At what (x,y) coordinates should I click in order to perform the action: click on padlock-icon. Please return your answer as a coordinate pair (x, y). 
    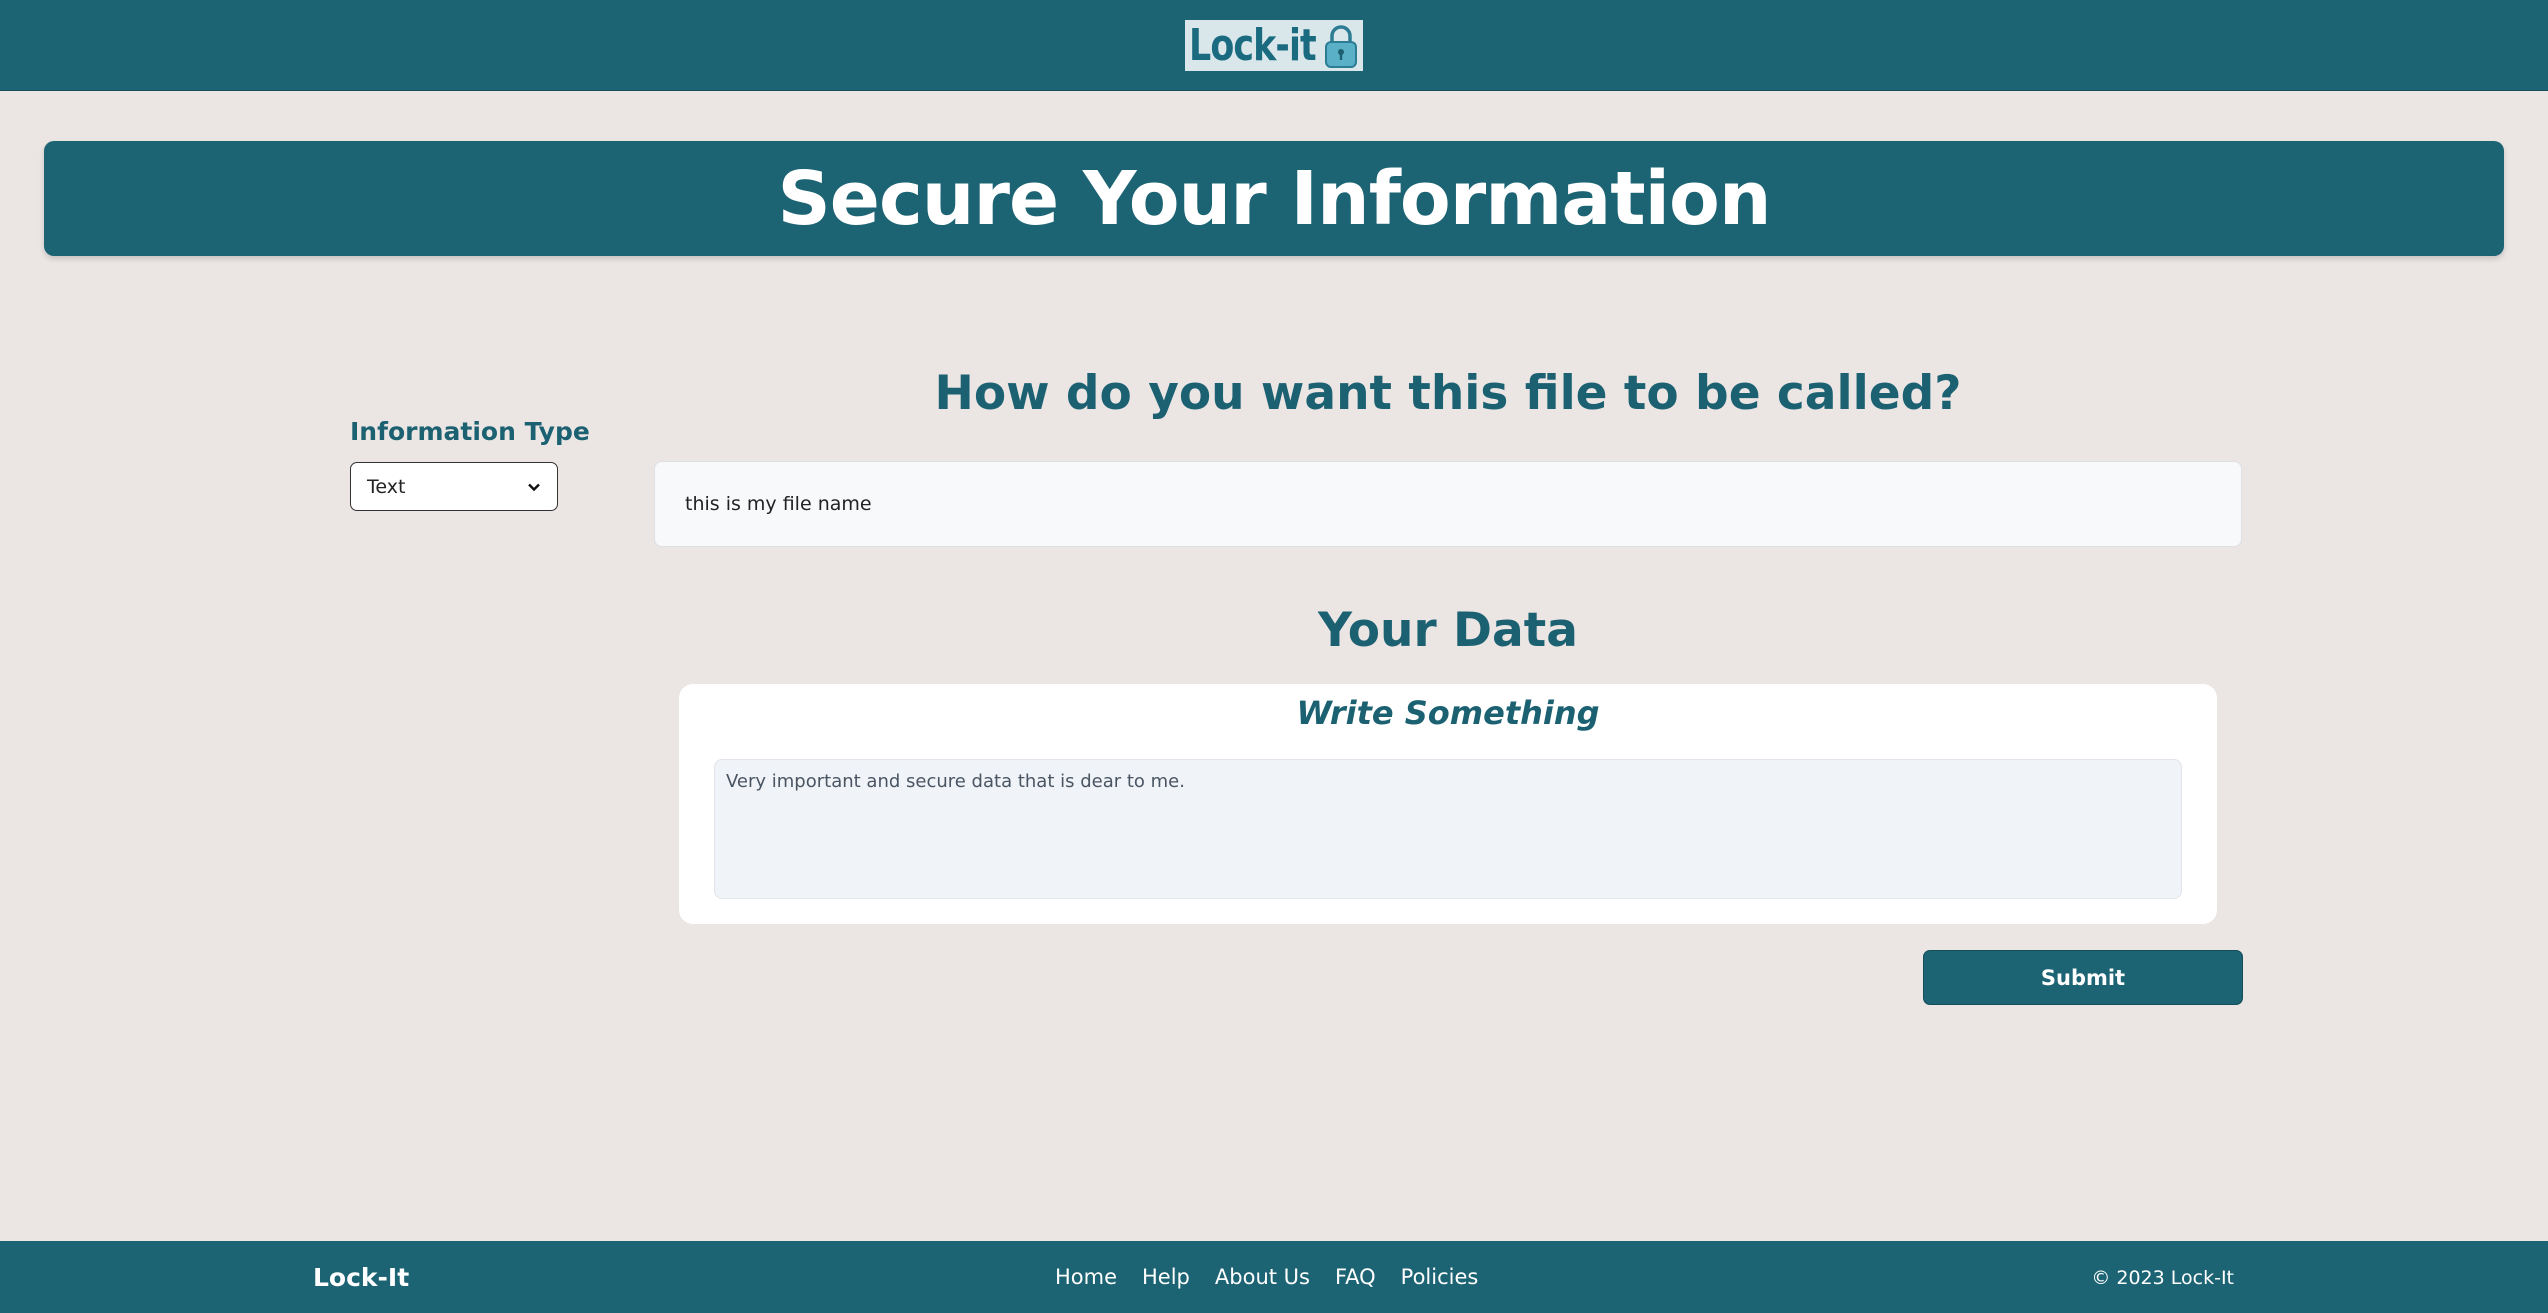
    Looking at the image, I should click on (1341, 46).